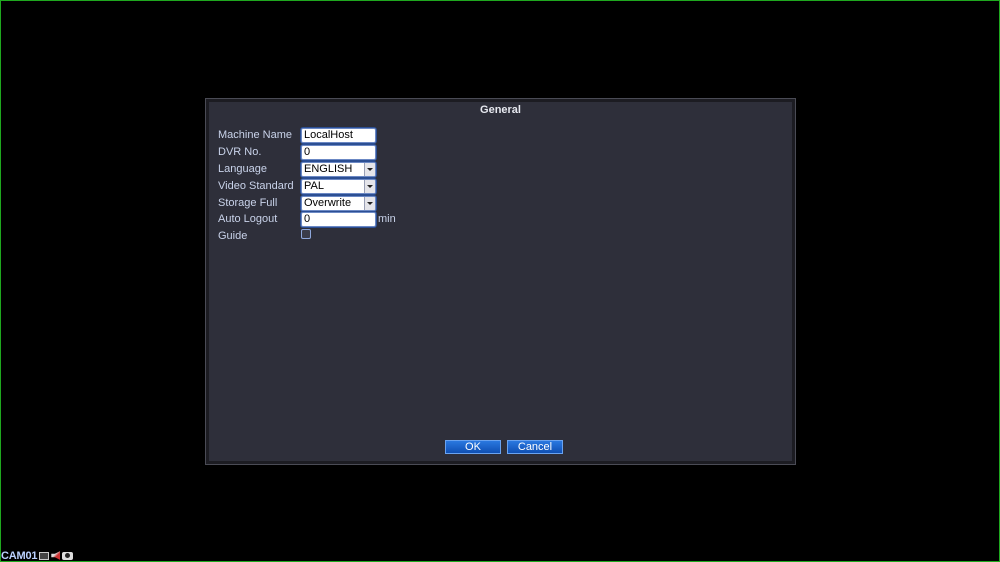 This screenshot has height=562, width=1000. I want to click on auto-logout-label: Auto Logout, so click(248, 219).